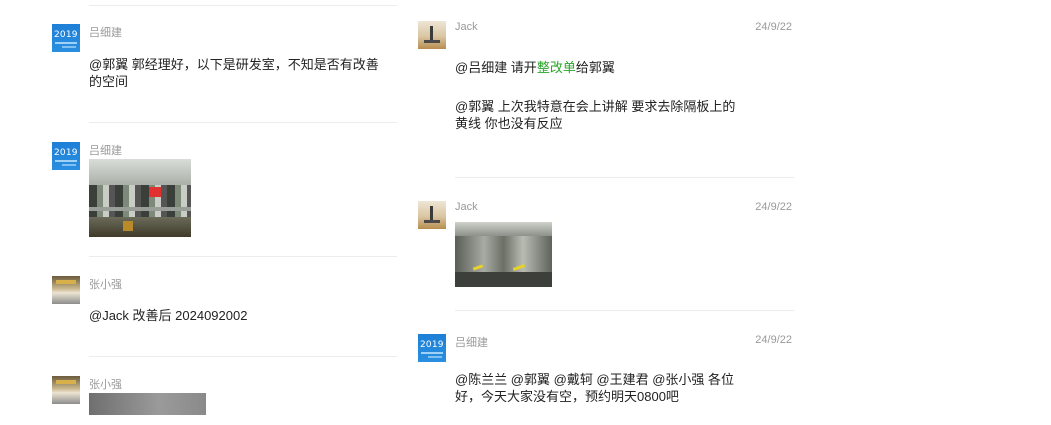 Image resolution: width=1051 pixels, height=425 pixels. What do you see at coordinates (140, 198) in the screenshot?
I see `lab-photo` at bounding box center [140, 198].